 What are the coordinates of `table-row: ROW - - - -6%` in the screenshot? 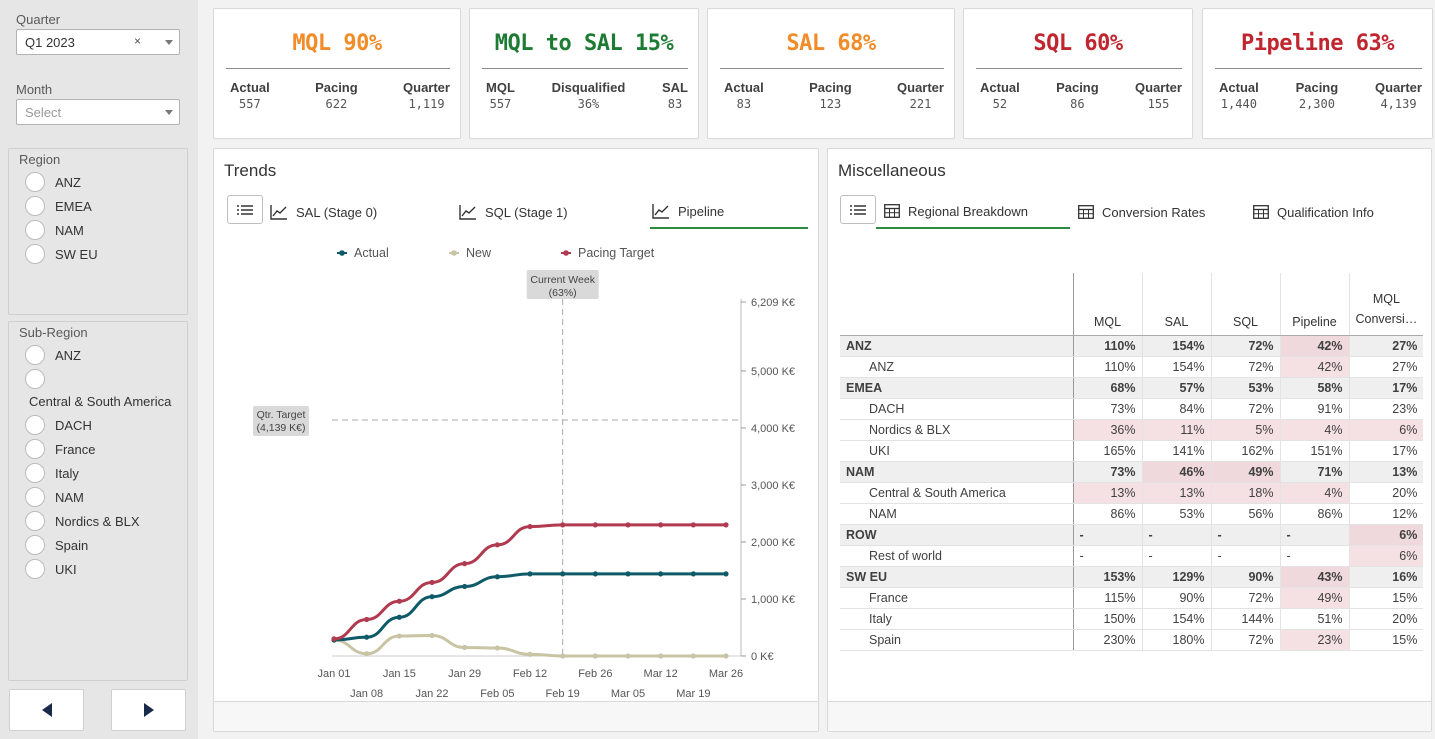 It's located at (1132, 535).